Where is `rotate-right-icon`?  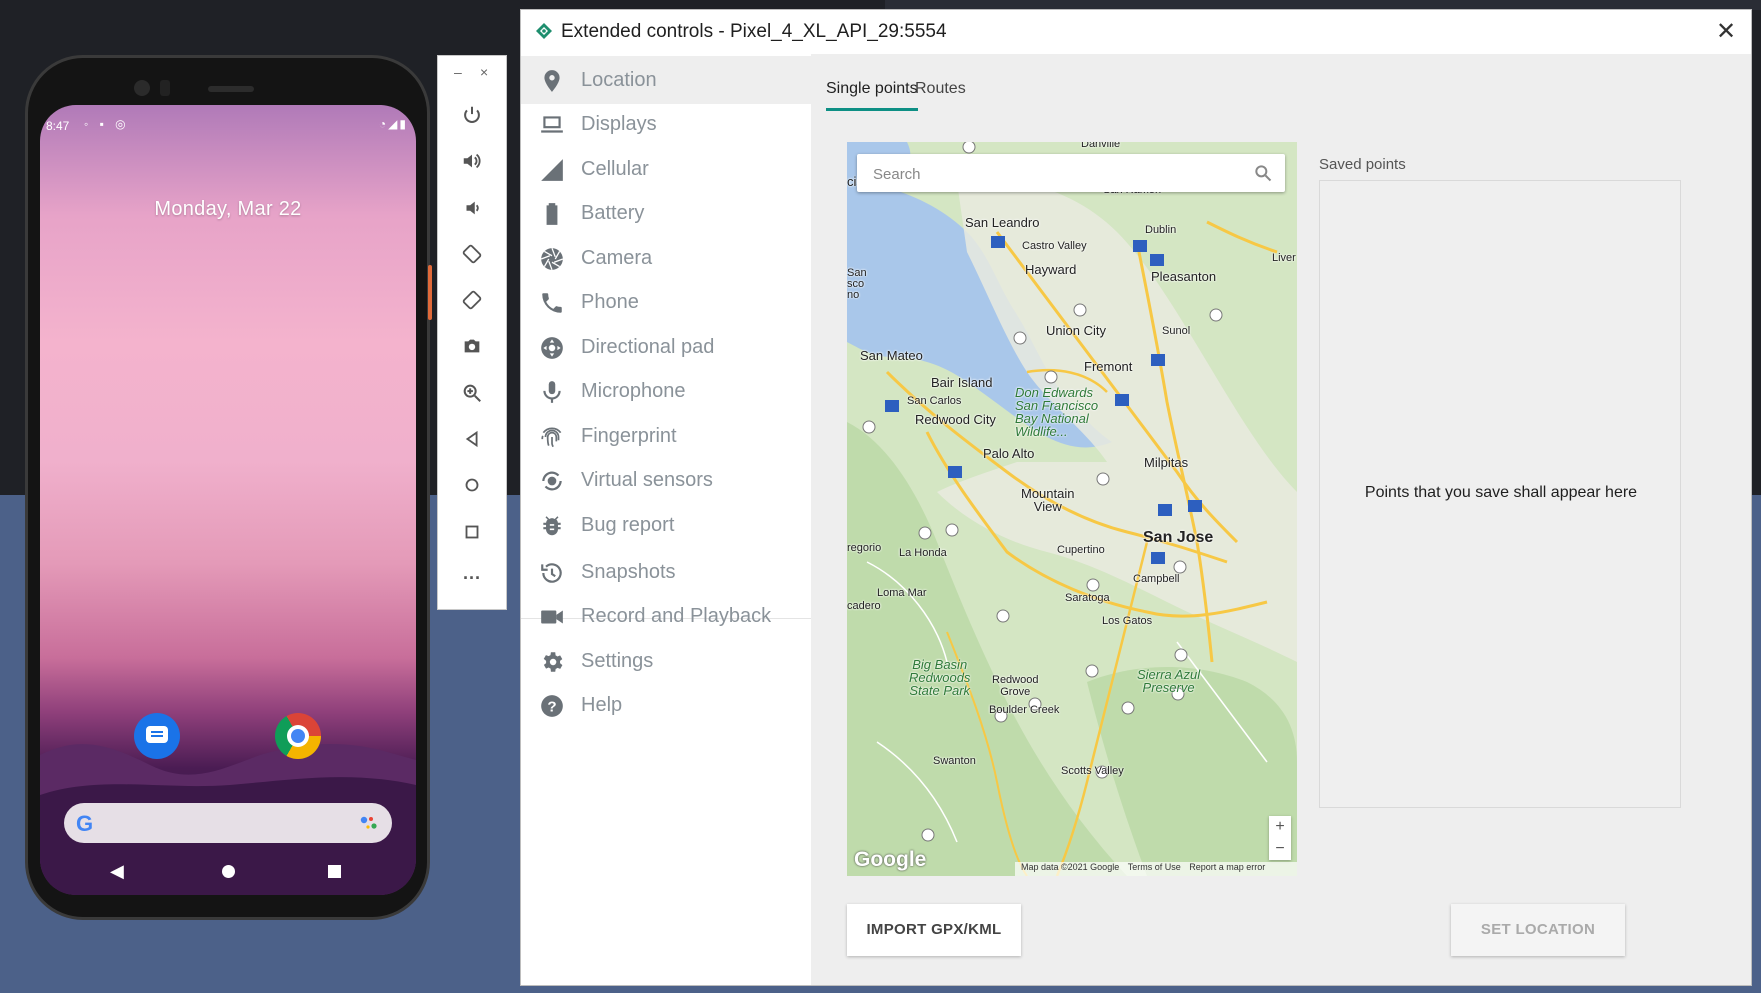 rotate-right-icon is located at coordinates (472, 300).